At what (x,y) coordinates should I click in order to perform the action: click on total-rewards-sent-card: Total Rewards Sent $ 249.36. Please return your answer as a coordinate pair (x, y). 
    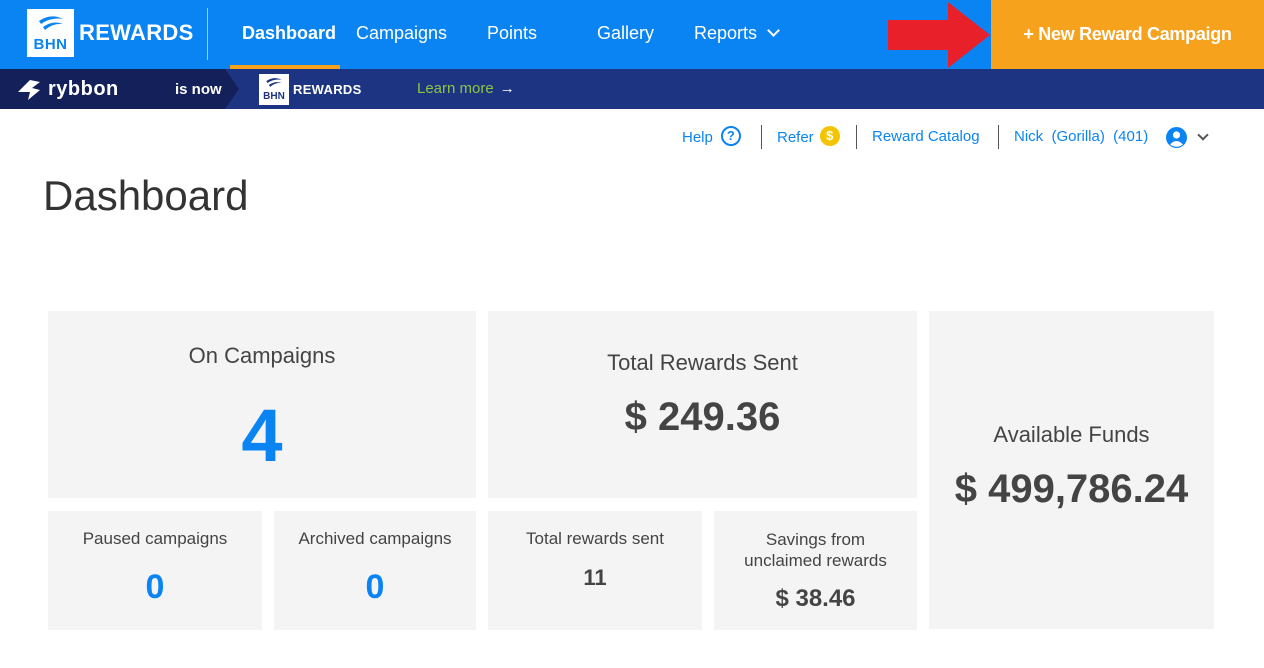
    Looking at the image, I should click on (702, 404).